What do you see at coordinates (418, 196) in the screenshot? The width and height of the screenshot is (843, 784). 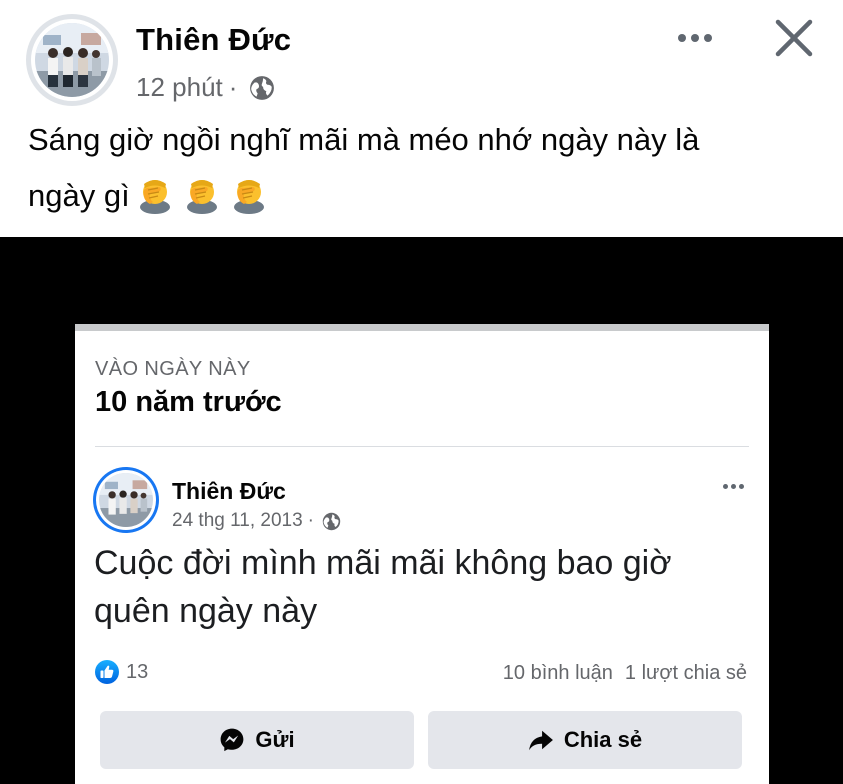 I see `post-text-line-2: ngày gì` at bounding box center [418, 196].